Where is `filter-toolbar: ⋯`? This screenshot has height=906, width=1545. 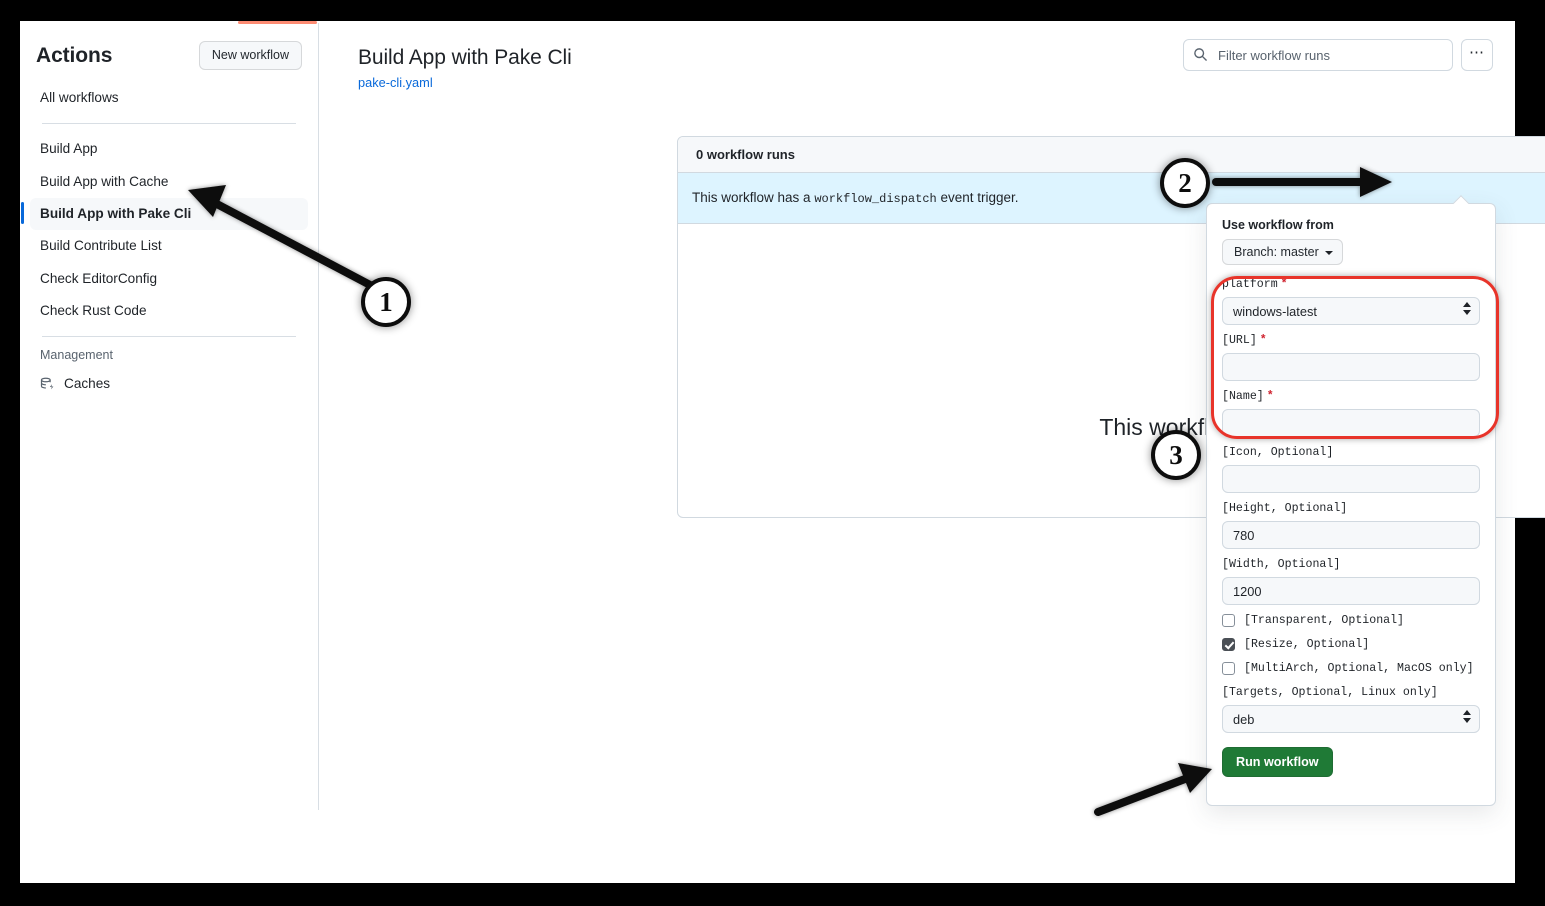 filter-toolbar: ⋯ is located at coordinates (1338, 55).